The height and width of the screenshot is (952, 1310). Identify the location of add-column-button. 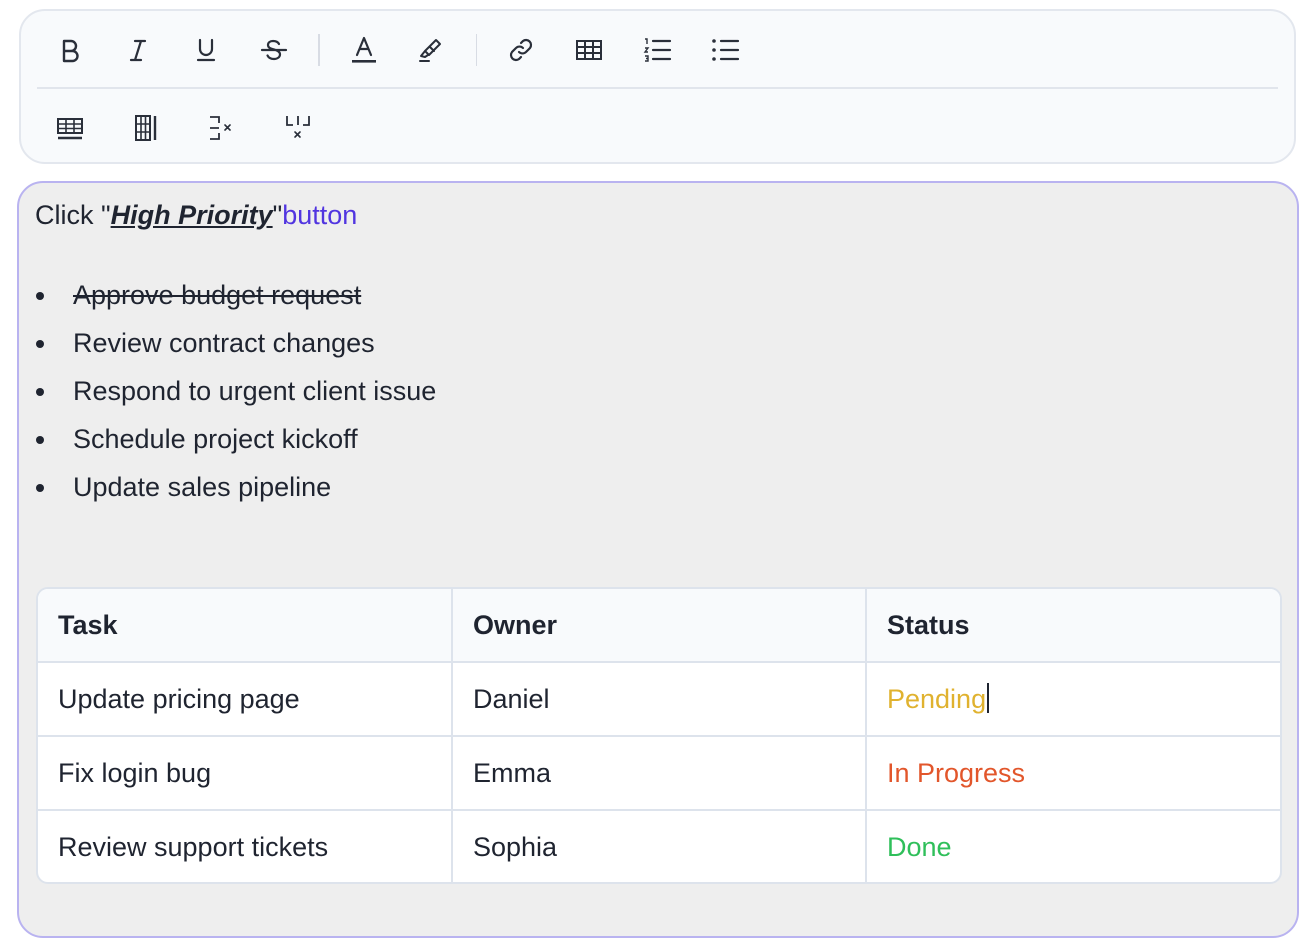
(146, 128).